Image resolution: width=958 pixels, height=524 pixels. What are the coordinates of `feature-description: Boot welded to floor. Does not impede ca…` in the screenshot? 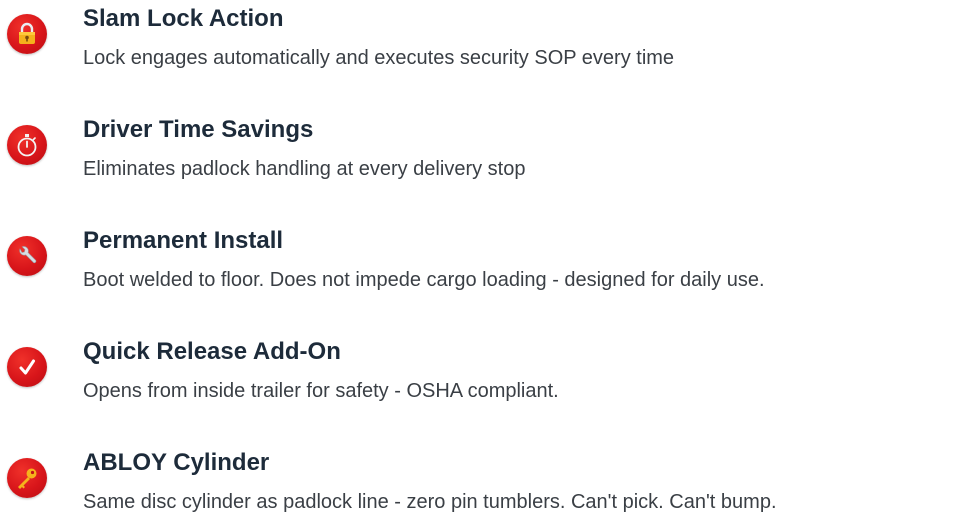 It's located at (424, 280).